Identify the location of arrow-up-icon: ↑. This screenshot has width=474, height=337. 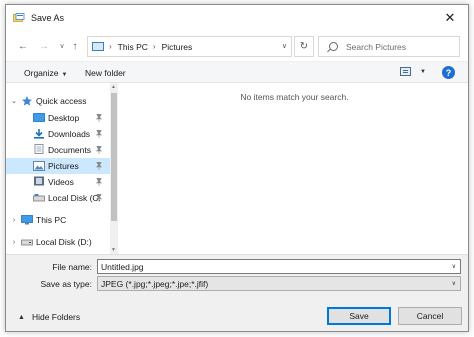
(75, 46).